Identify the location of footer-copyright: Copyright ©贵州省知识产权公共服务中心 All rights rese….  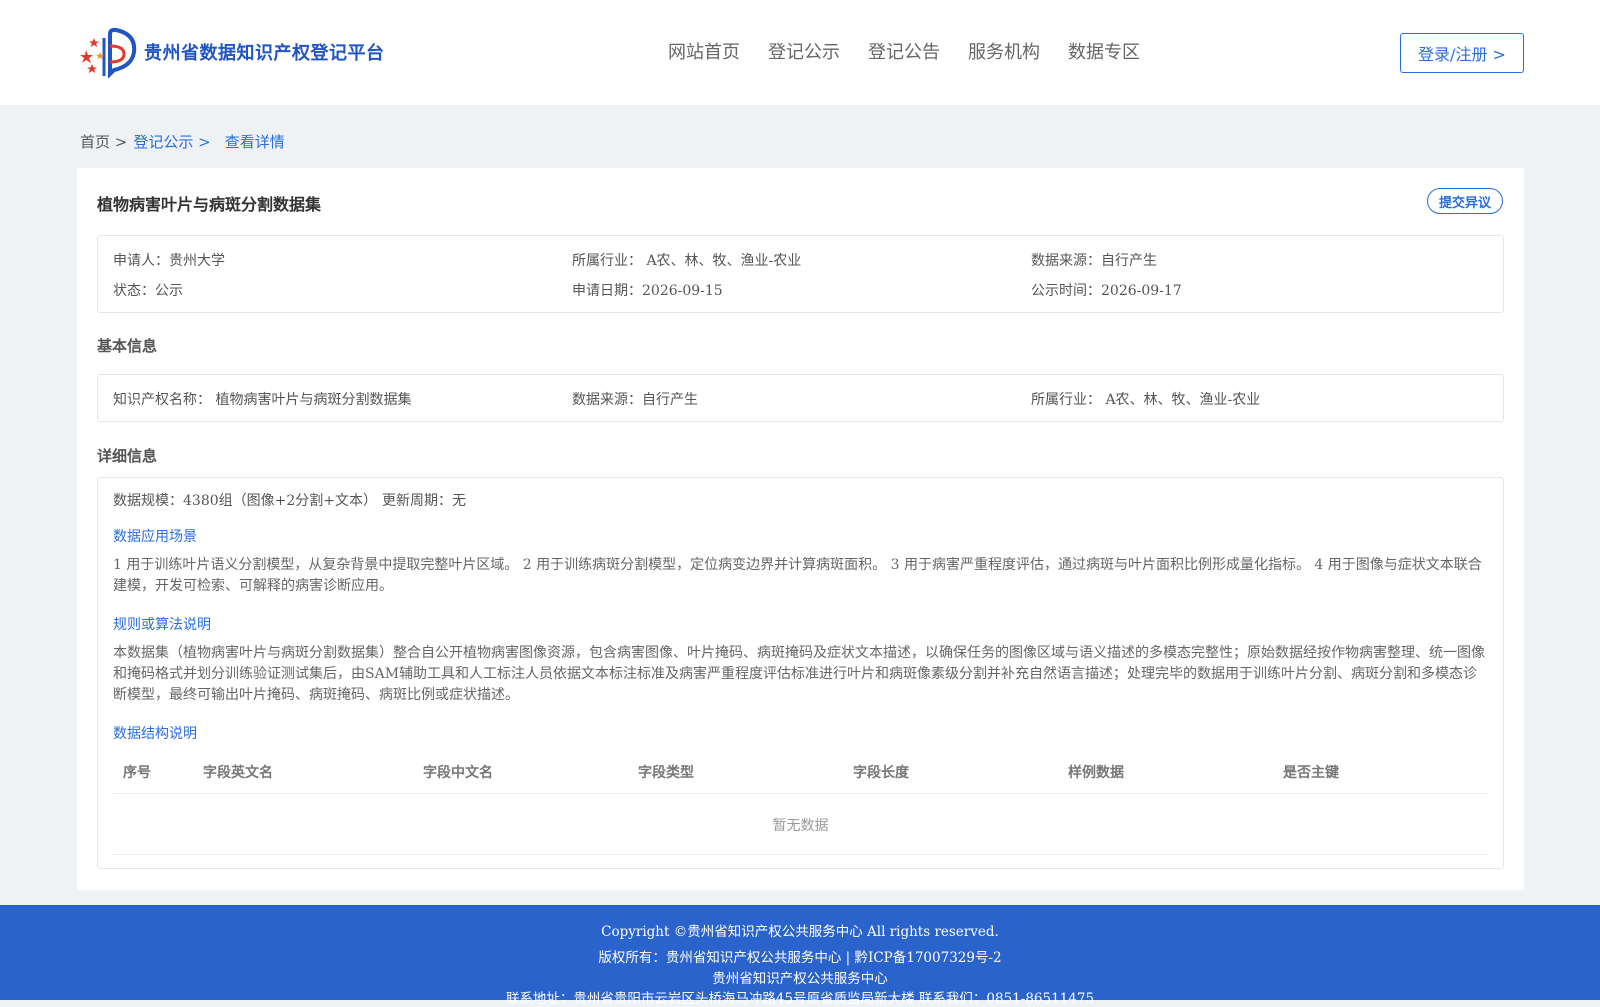
(800, 932).